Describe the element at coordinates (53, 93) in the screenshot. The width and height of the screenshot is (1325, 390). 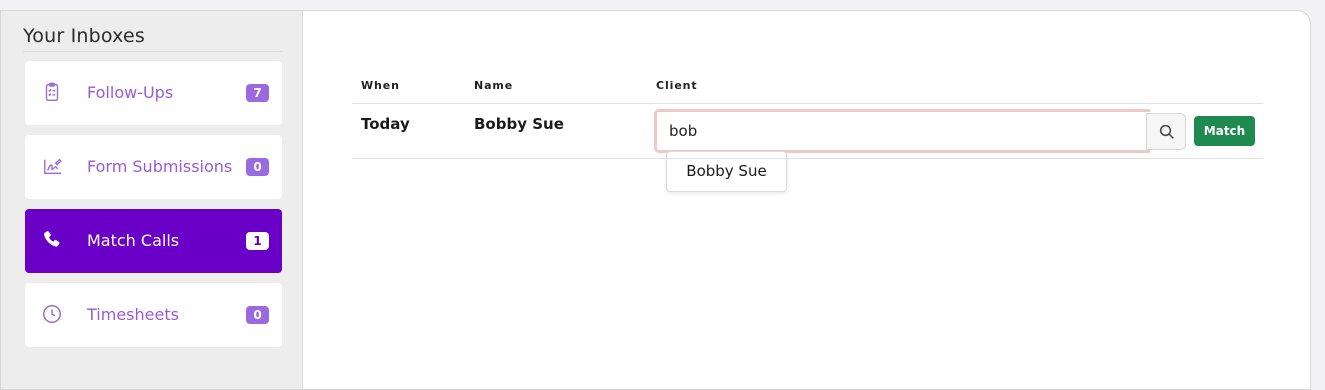
I see `clipboard-list-icon` at that location.